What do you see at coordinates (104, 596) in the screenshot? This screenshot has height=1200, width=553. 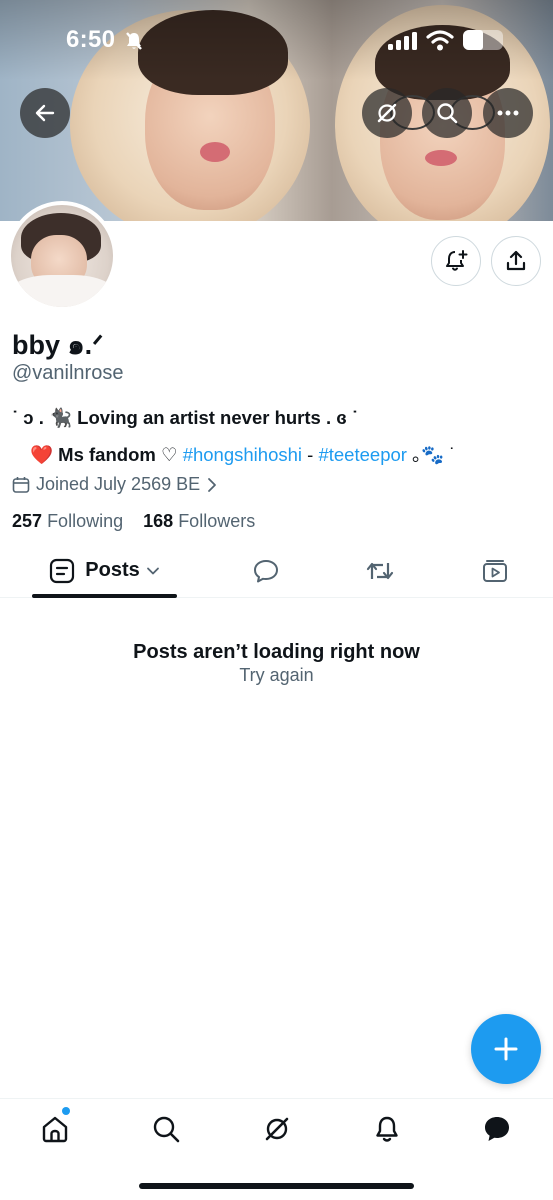 I see `active-tab-indicator` at bounding box center [104, 596].